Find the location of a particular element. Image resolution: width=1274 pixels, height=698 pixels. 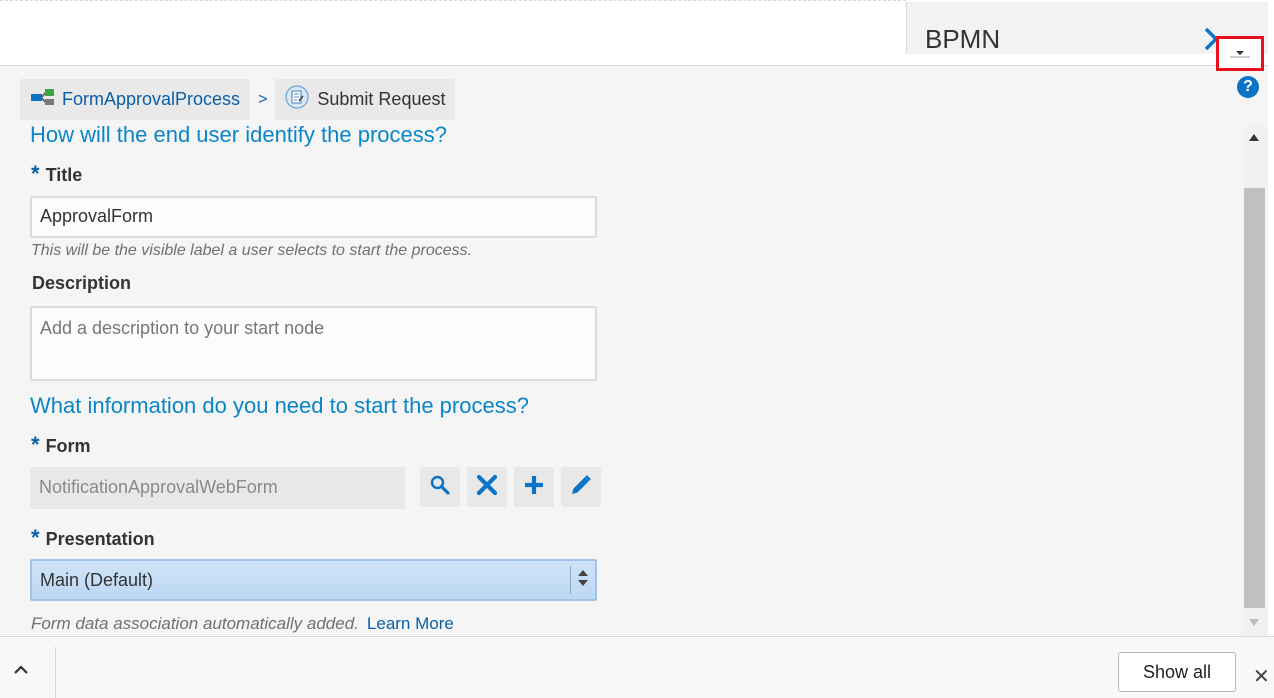

close-icon is located at coordinates (487, 487).